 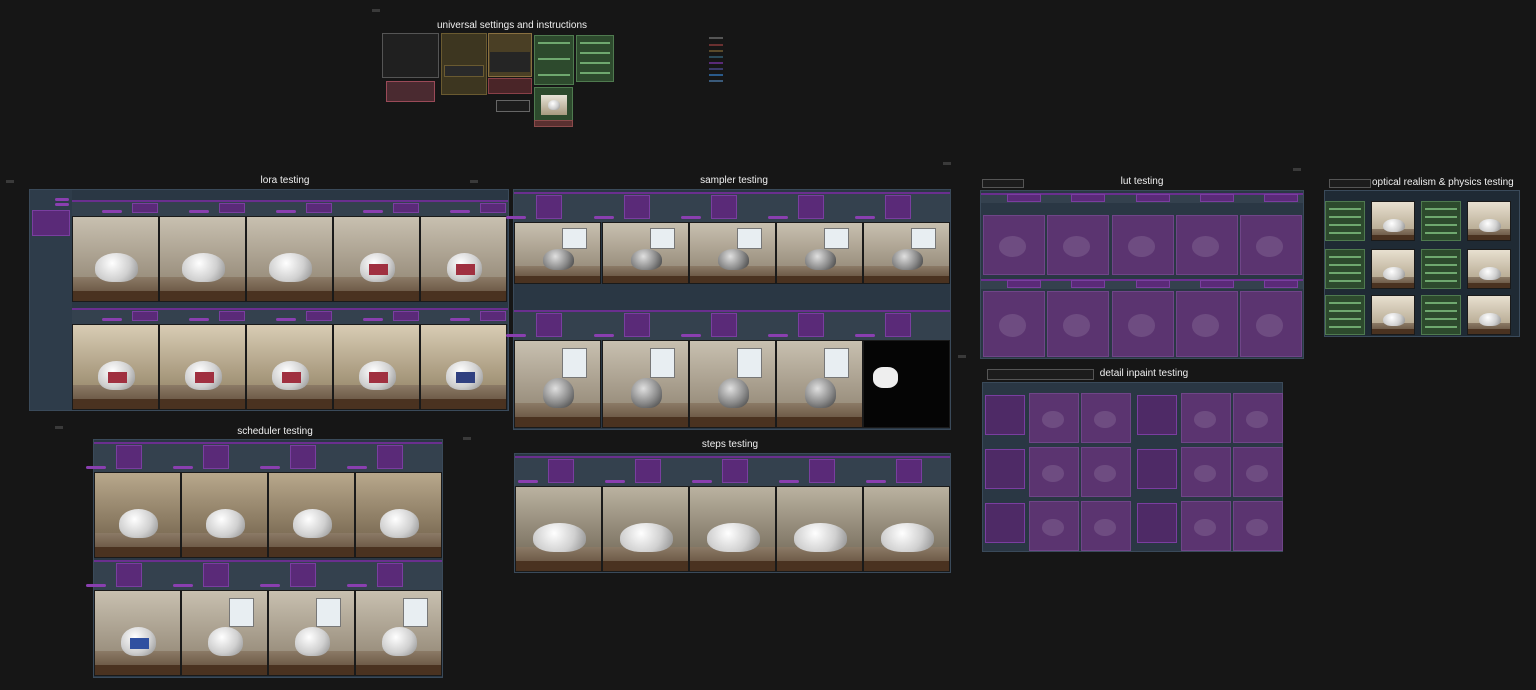 I want to click on universal-preview-image, so click(x=553, y=104).